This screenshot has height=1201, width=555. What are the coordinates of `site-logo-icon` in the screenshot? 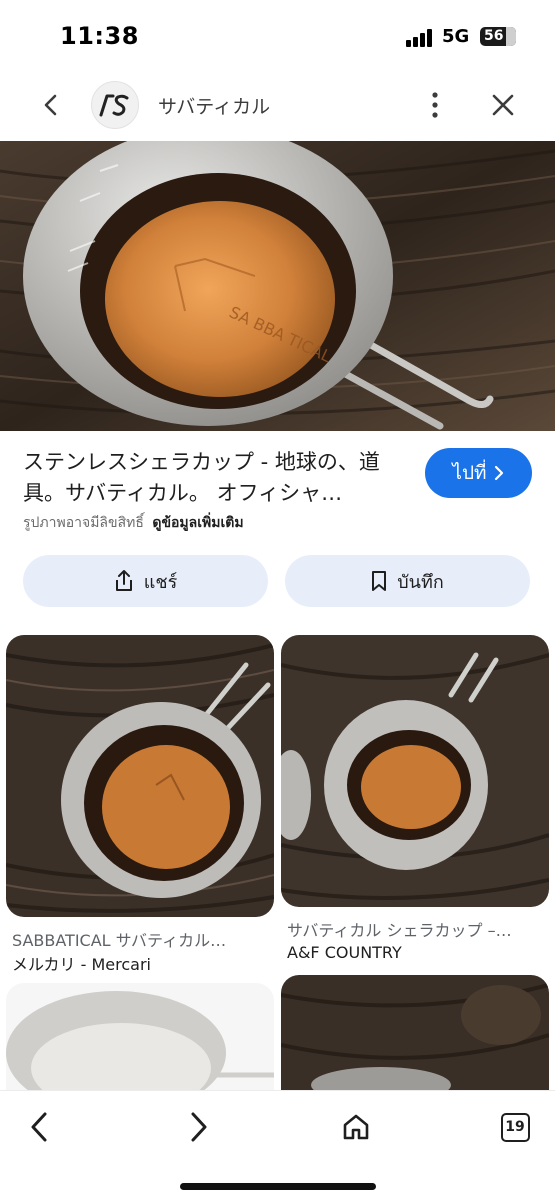 It's located at (115, 105).